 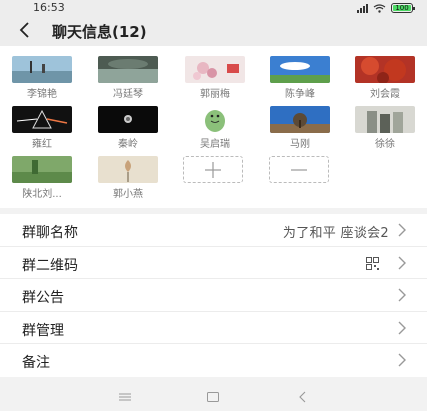 I want to click on qr-code-icon, so click(x=372, y=263).